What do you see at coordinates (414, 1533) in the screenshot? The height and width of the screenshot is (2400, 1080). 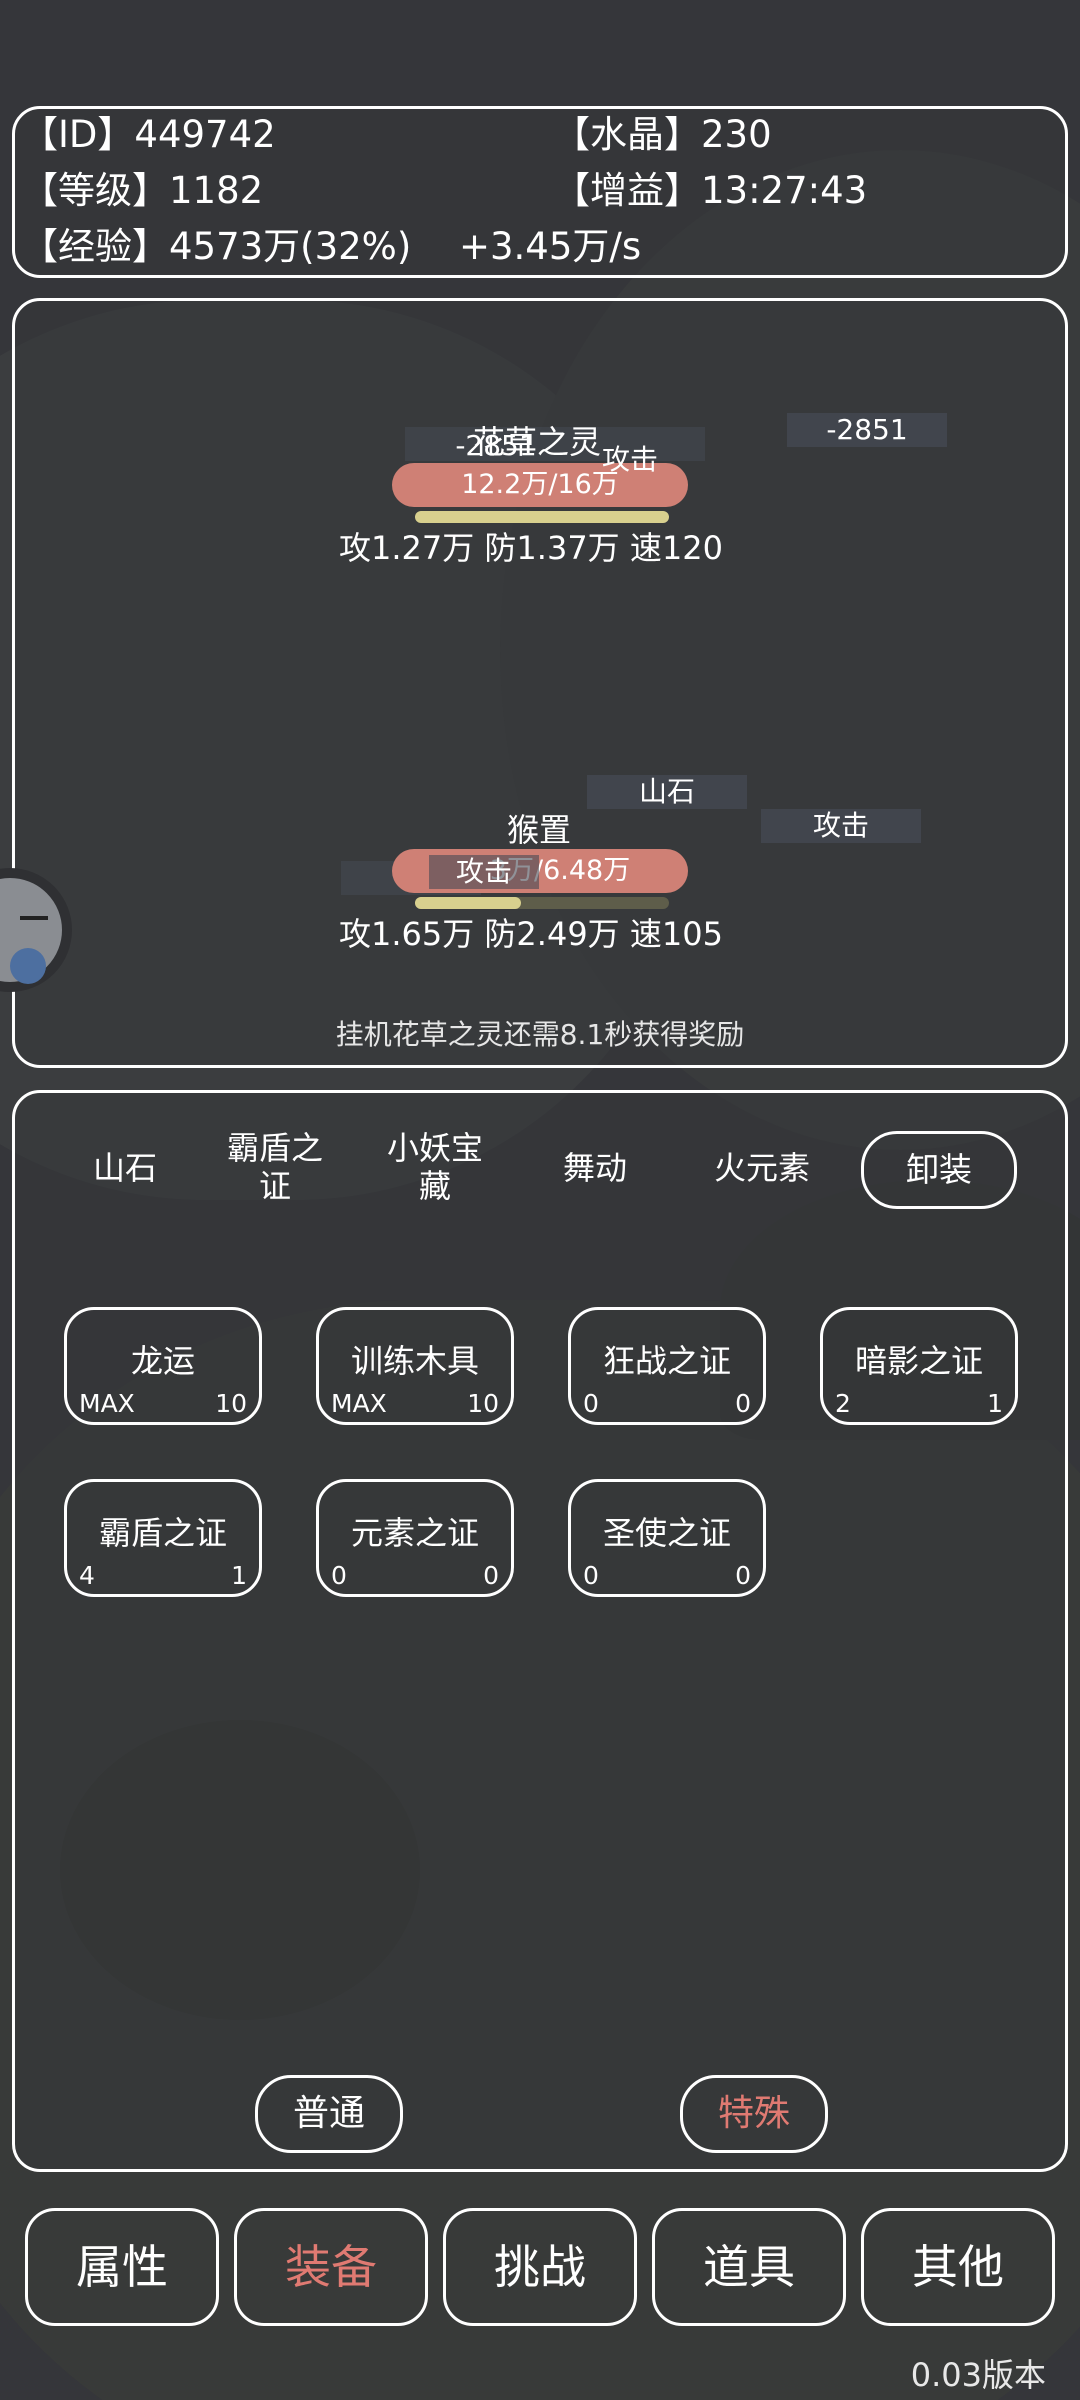 I see `slot-name: 元素之证` at bounding box center [414, 1533].